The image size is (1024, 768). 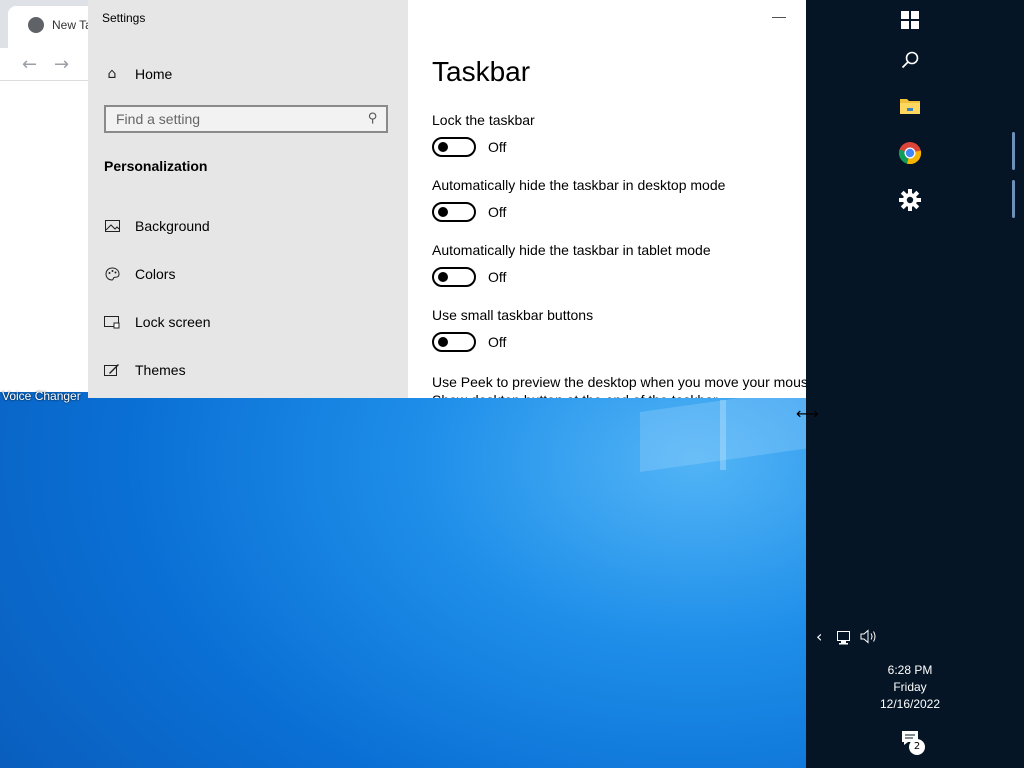 I want to click on nav-background-label: Background, so click(x=172, y=226).